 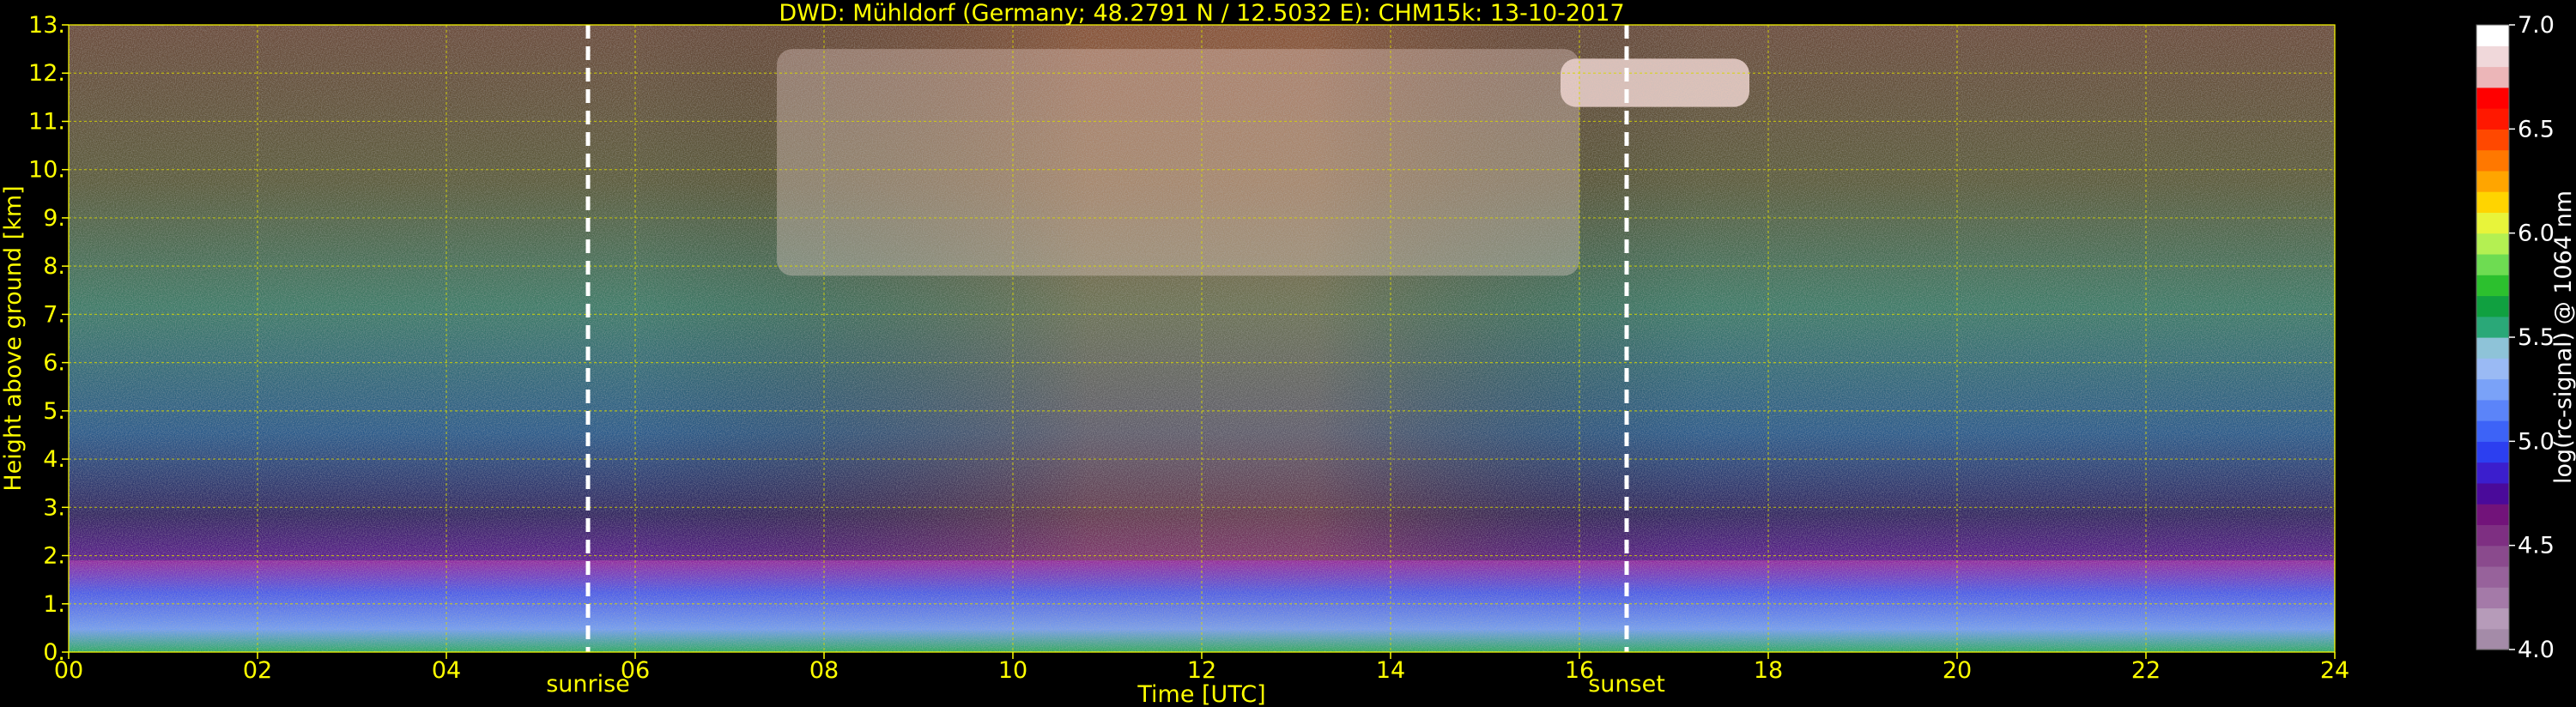 I want to click on colorbar-tick-label: 4.5, so click(x=2536, y=546).